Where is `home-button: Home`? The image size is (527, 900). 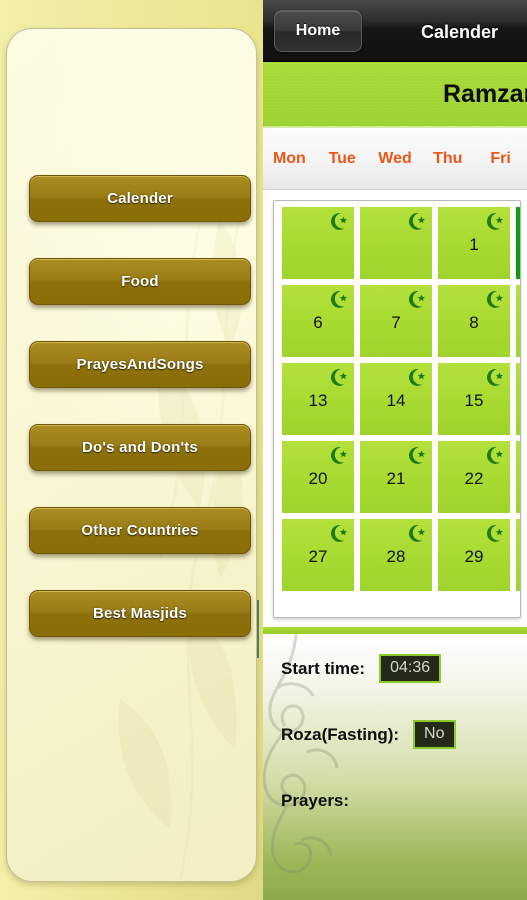
home-button: Home is located at coordinates (318, 31).